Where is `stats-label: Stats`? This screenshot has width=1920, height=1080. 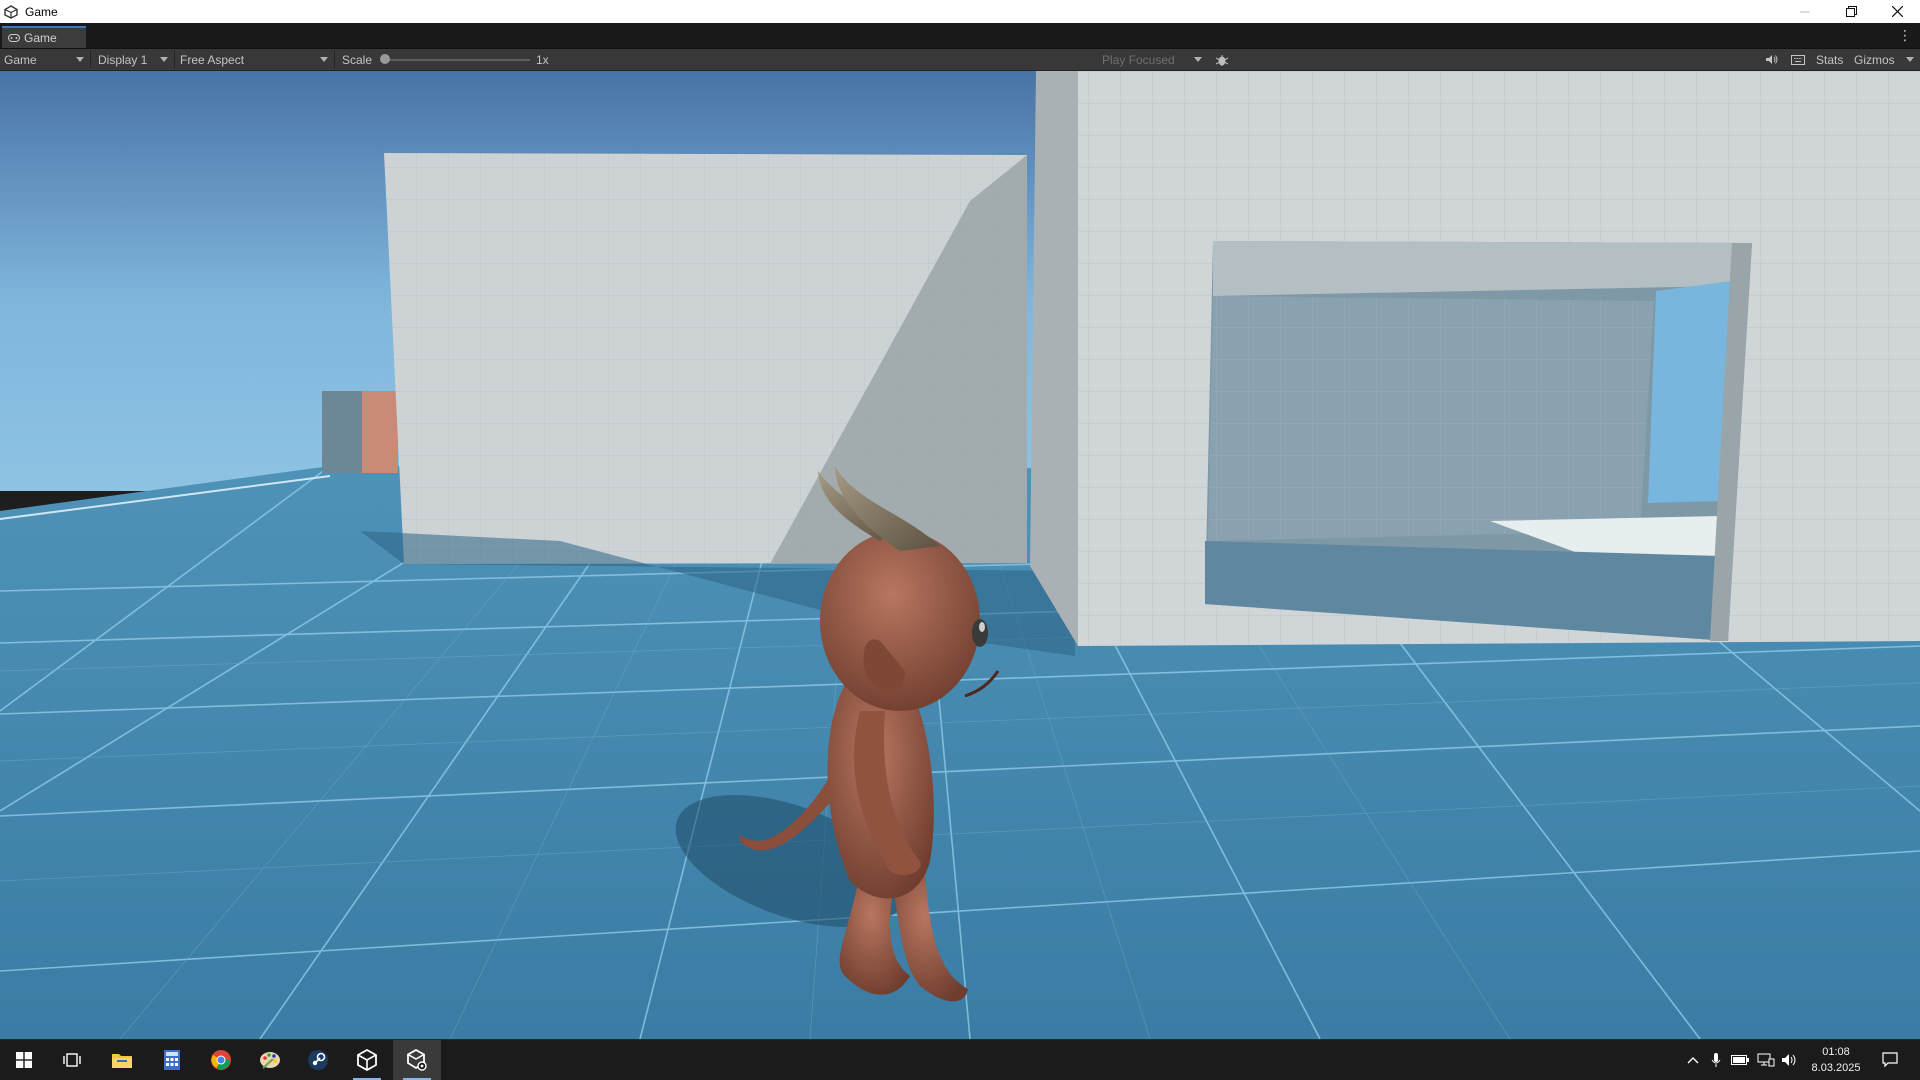 stats-label: Stats is located at coordinates (1830, 59).